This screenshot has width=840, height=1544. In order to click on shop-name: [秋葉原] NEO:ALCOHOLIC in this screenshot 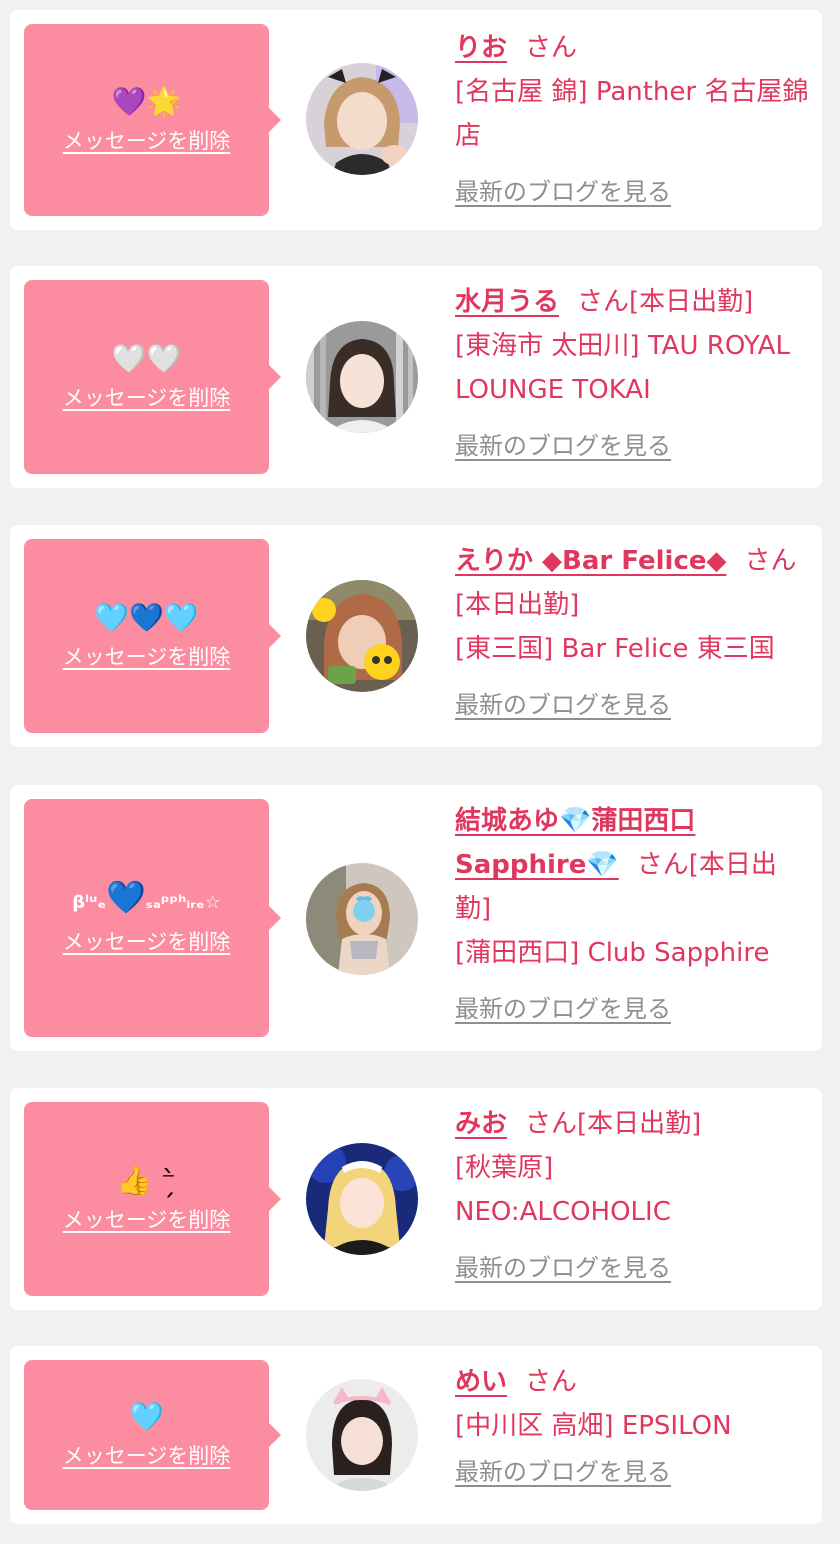, I will do `click(563, 1190)`.